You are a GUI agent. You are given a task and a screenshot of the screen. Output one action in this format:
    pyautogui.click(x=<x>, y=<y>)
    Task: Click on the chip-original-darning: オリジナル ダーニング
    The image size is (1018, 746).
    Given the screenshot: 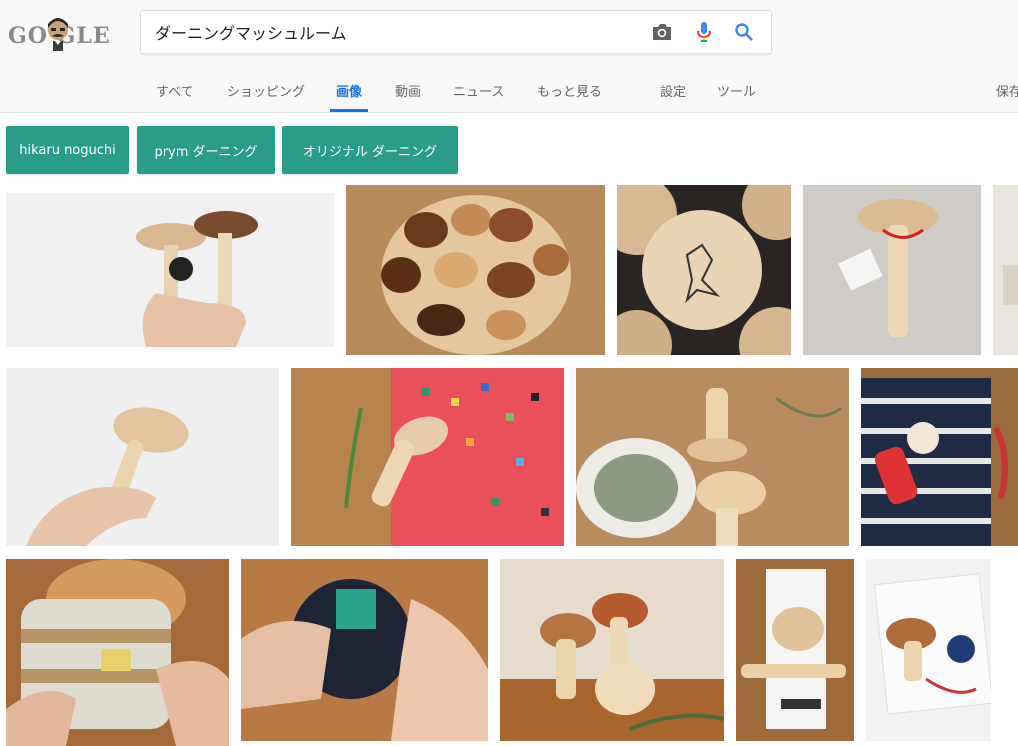 What is the action you would take?
    pyautogui.click(x=370, y=150)
    